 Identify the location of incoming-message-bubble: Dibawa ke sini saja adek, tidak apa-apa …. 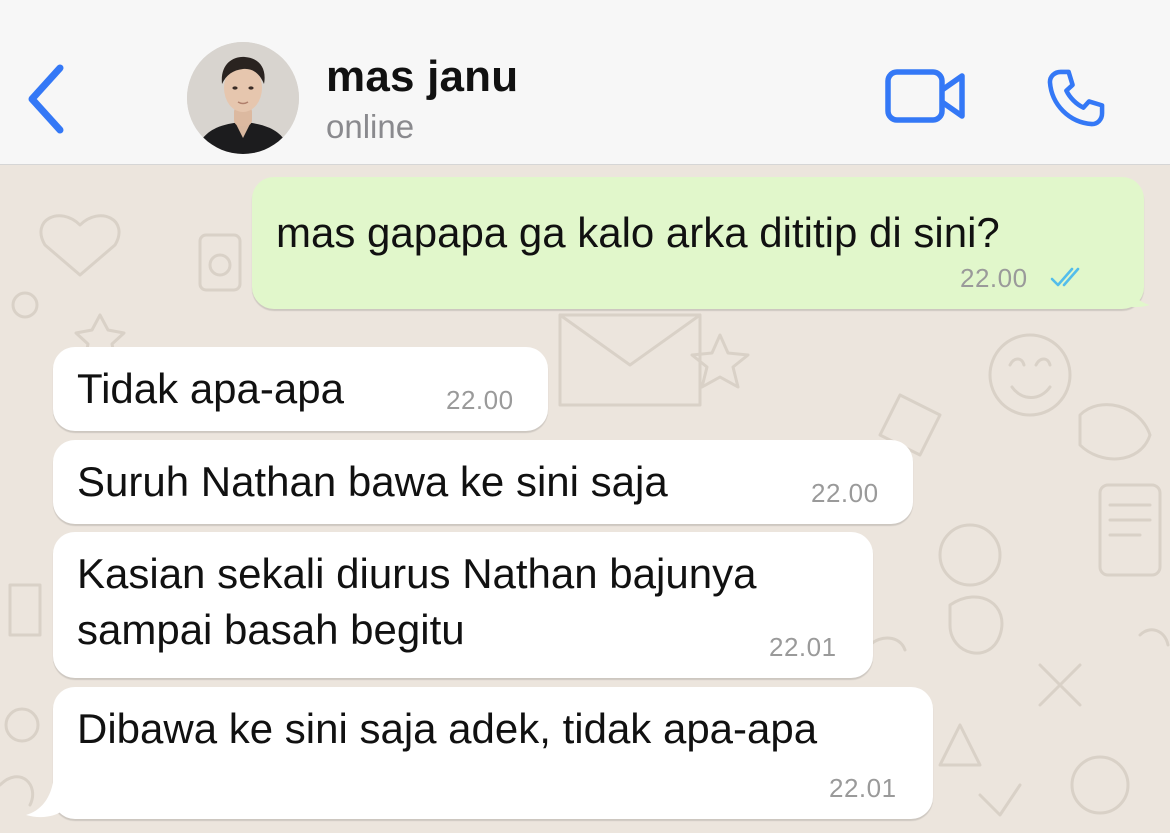
(493, 753).